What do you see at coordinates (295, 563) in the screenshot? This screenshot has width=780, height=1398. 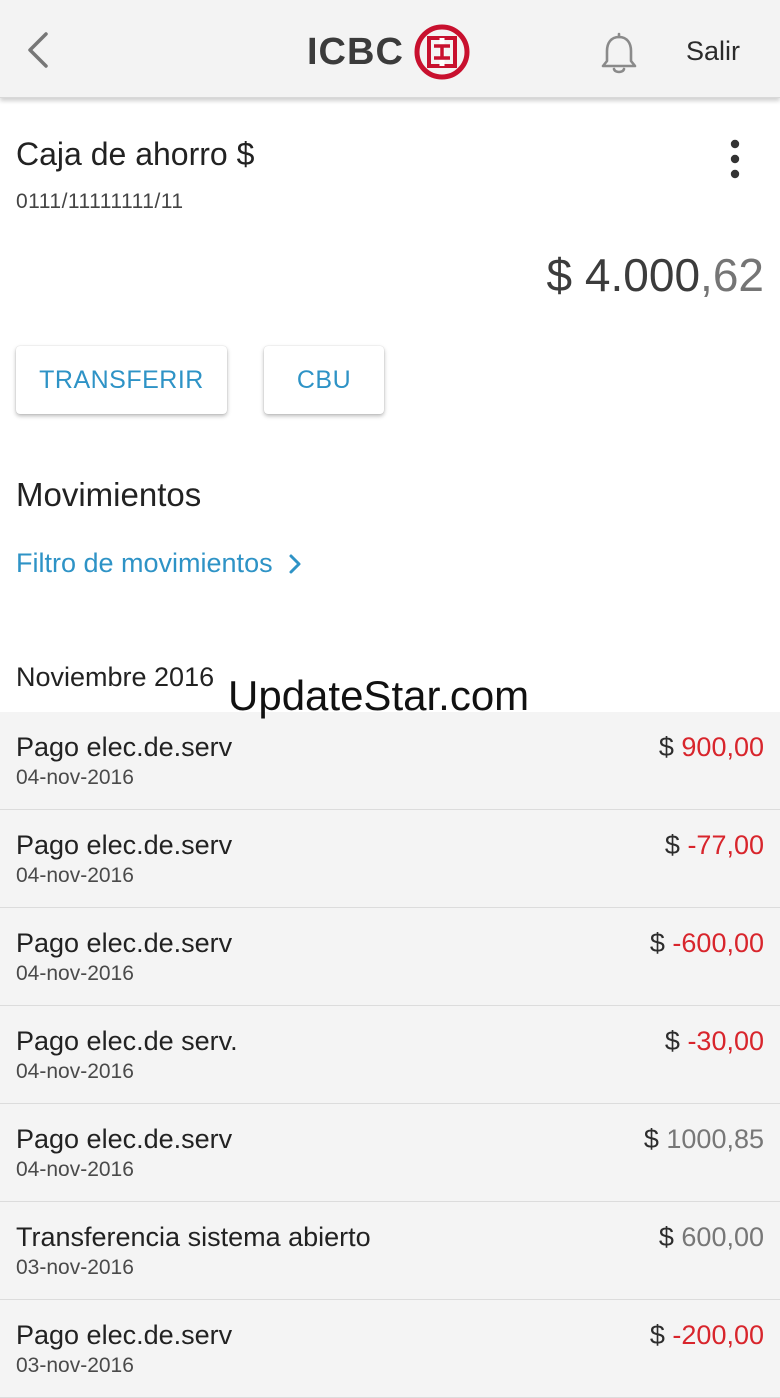 I see `chevron-right-icon` at bounding box center [295, 563].